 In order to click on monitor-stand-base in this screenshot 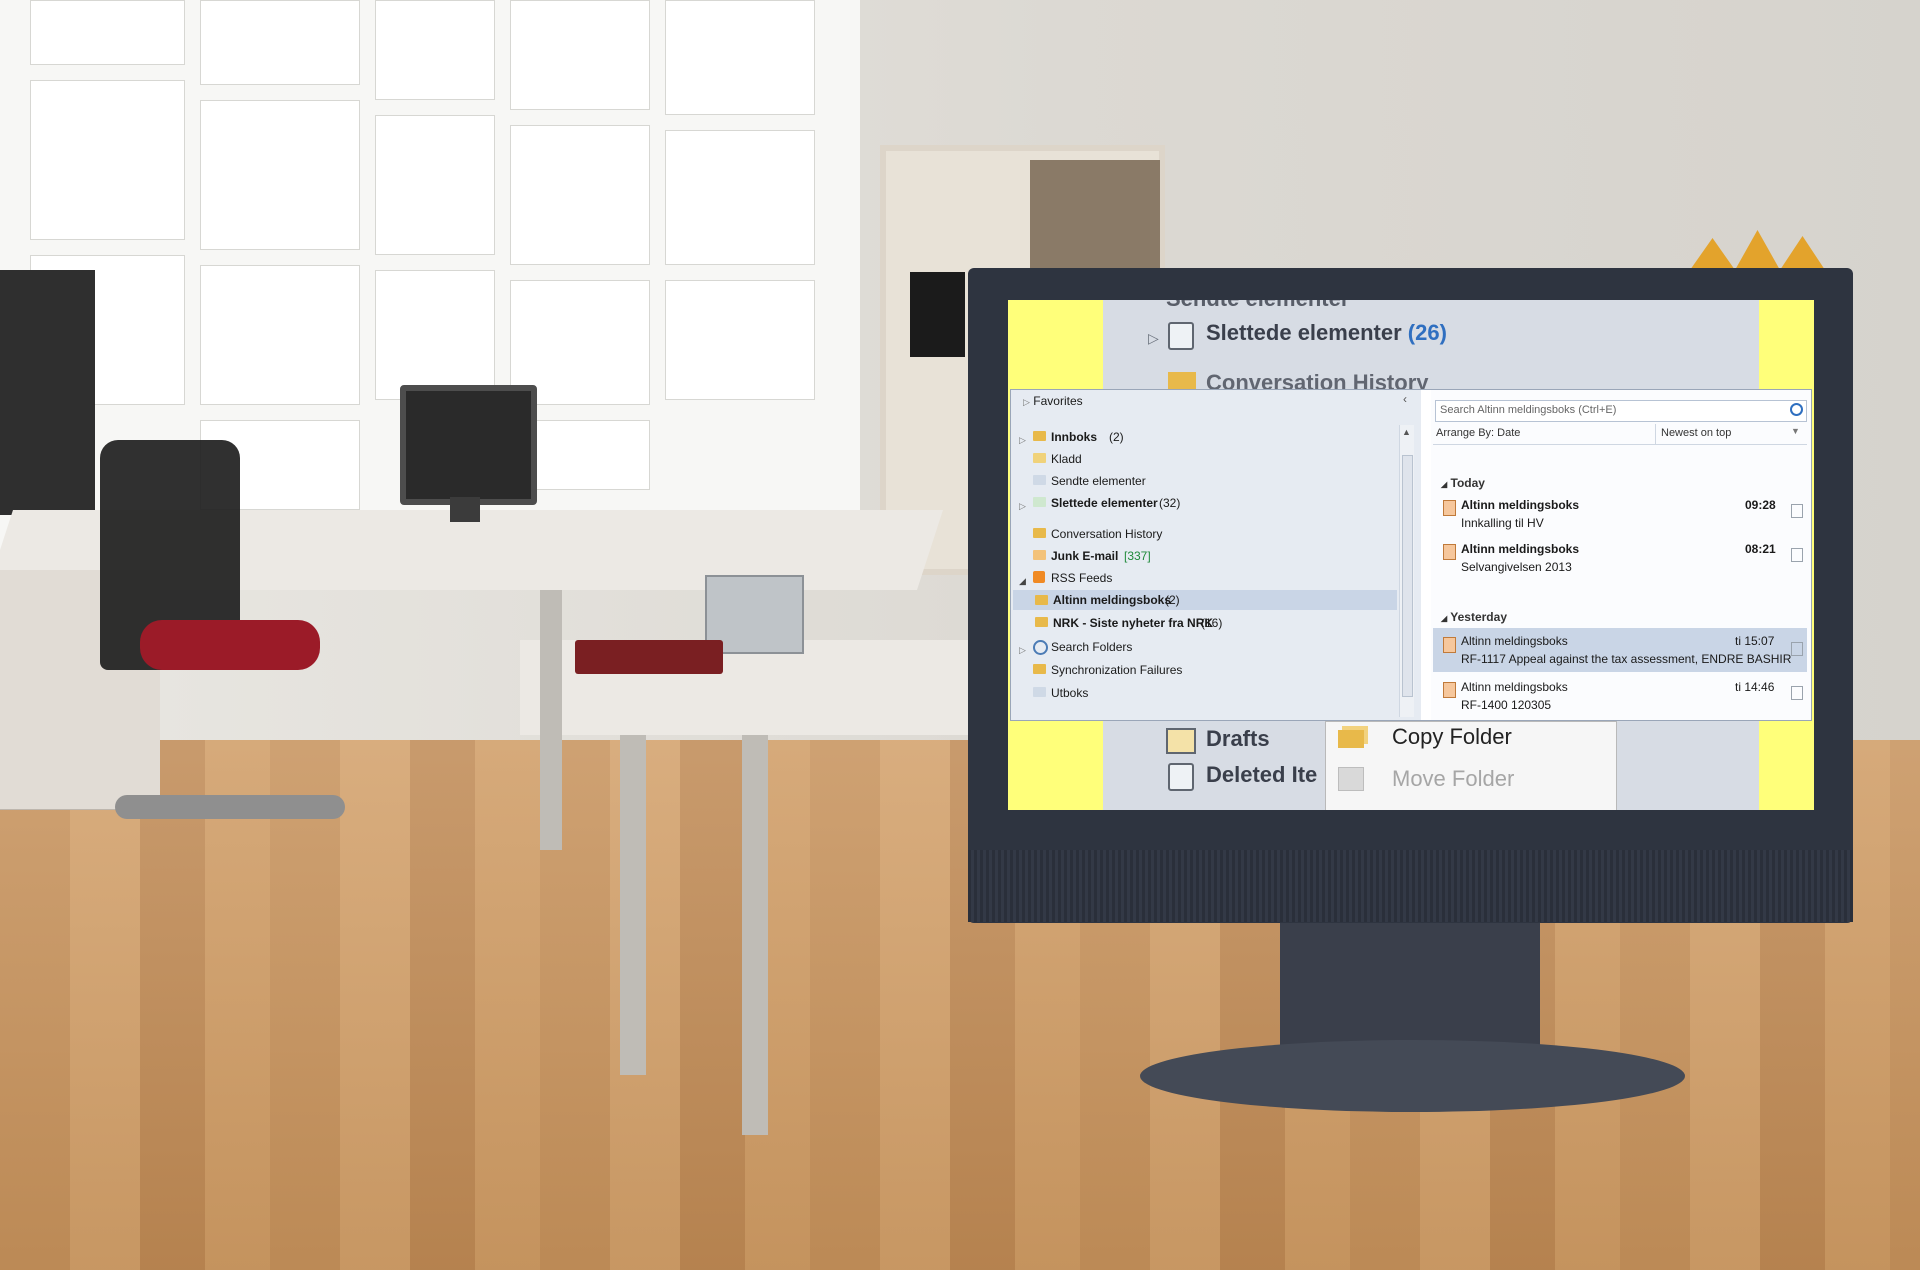, I will do `click(1412, 1076)`.